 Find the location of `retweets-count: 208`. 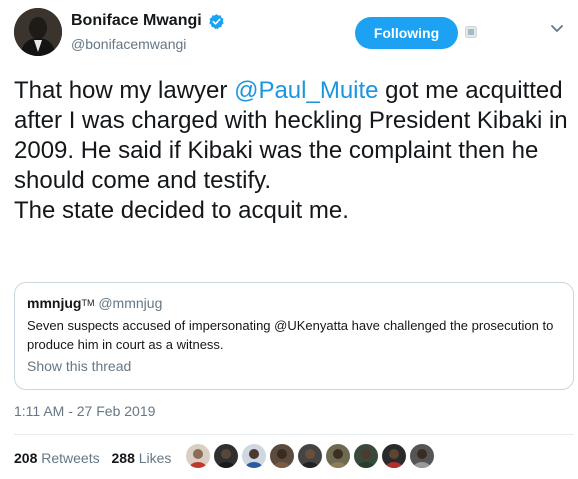

retweets-count: 208 is located at coordinates (26, 458).